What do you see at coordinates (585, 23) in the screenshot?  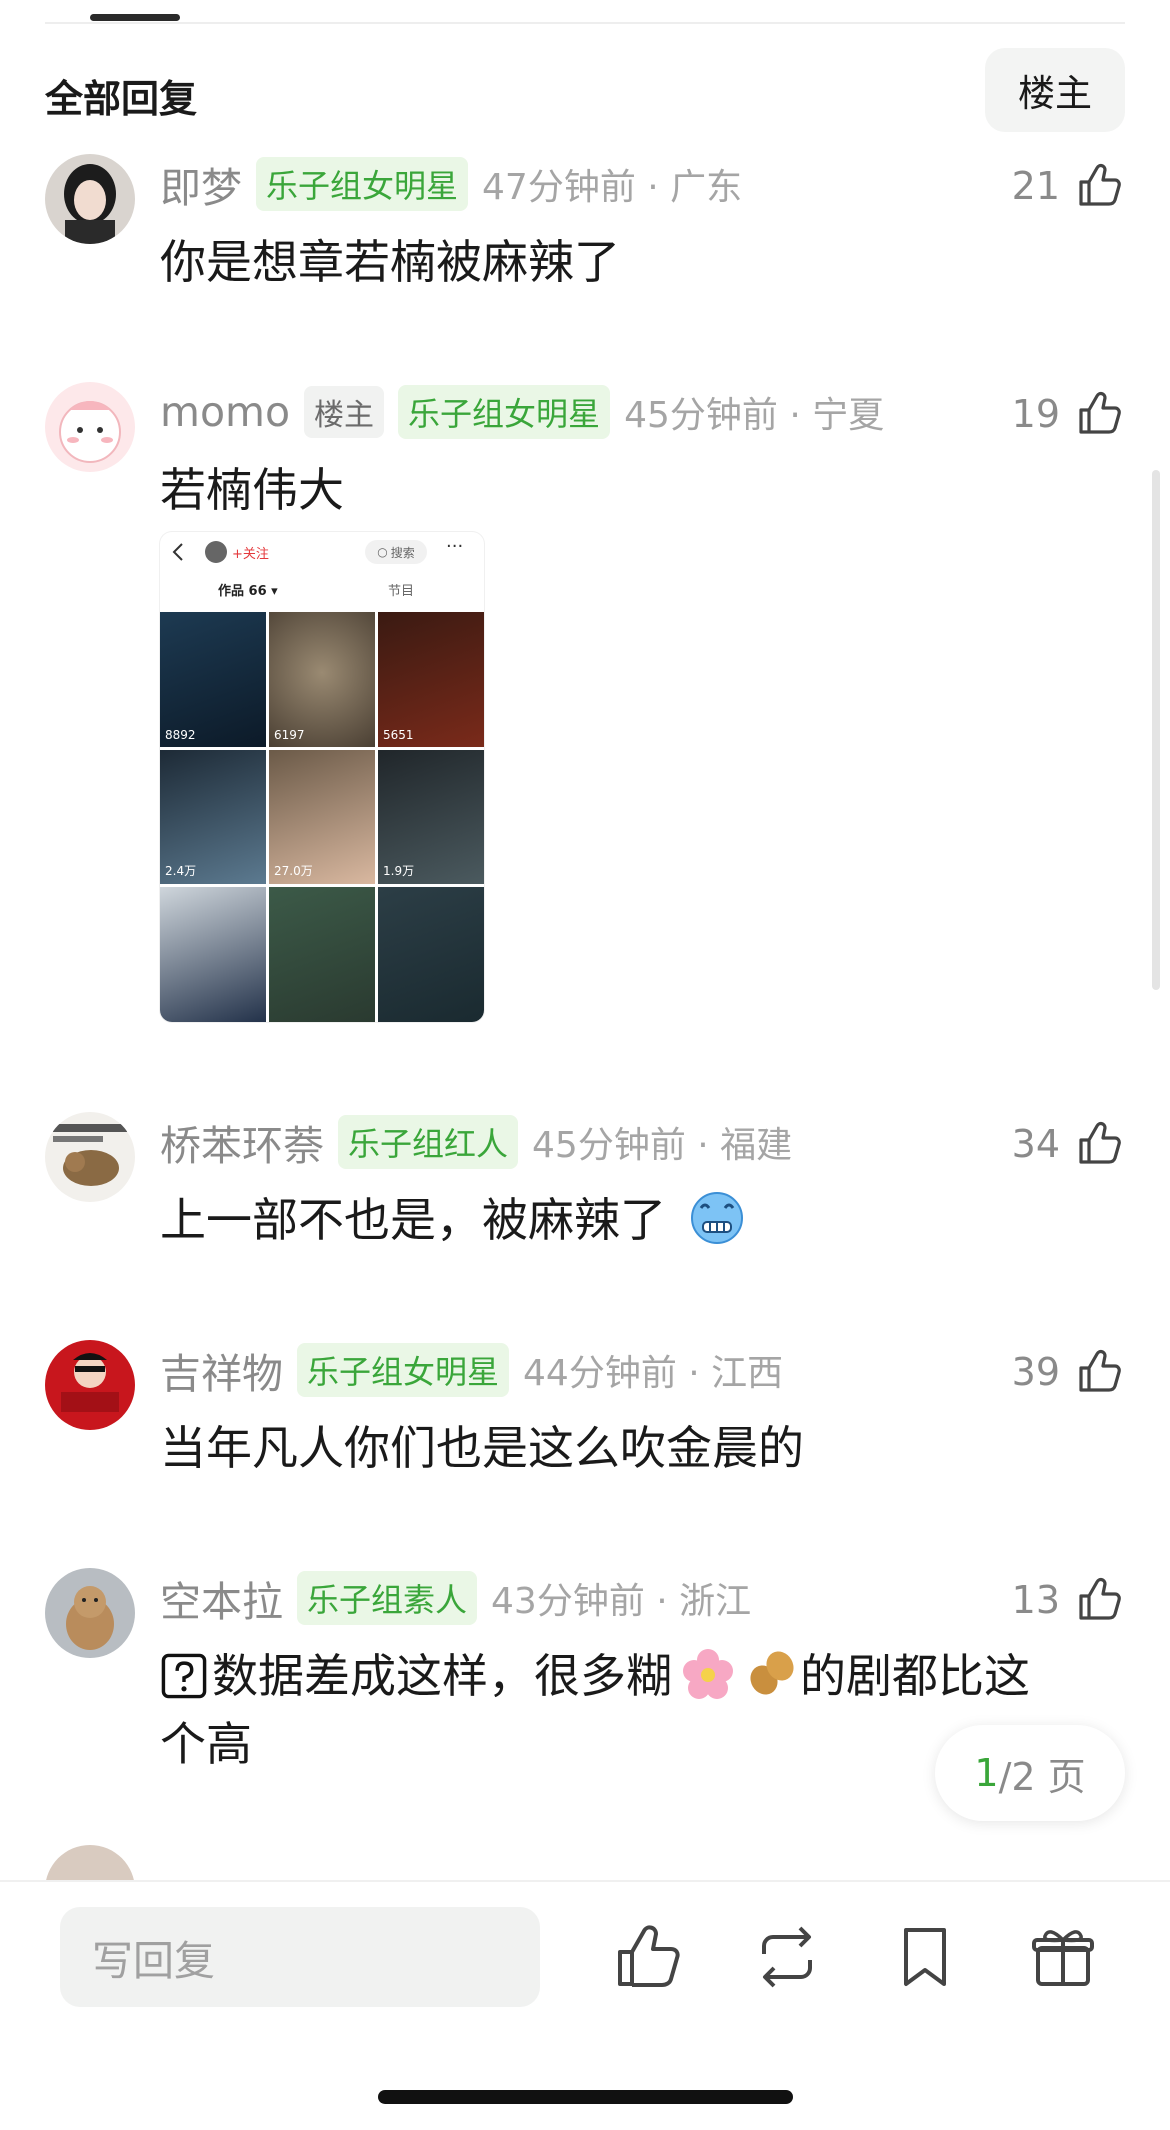 I see `divider` at bounding box center [585, 23].